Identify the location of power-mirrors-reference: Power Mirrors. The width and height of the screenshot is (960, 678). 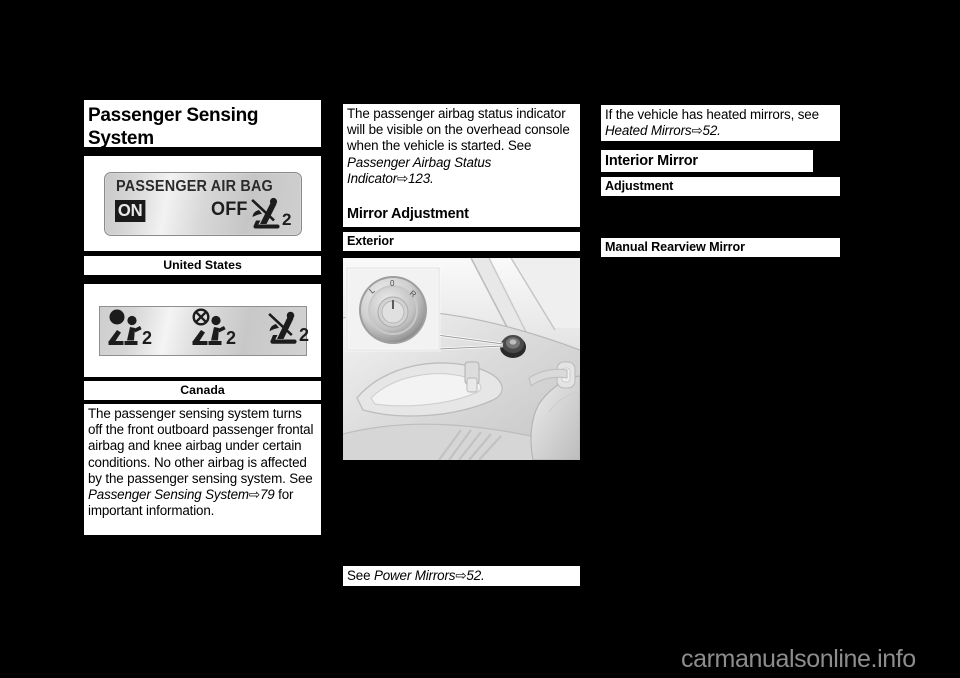
(414, 575).